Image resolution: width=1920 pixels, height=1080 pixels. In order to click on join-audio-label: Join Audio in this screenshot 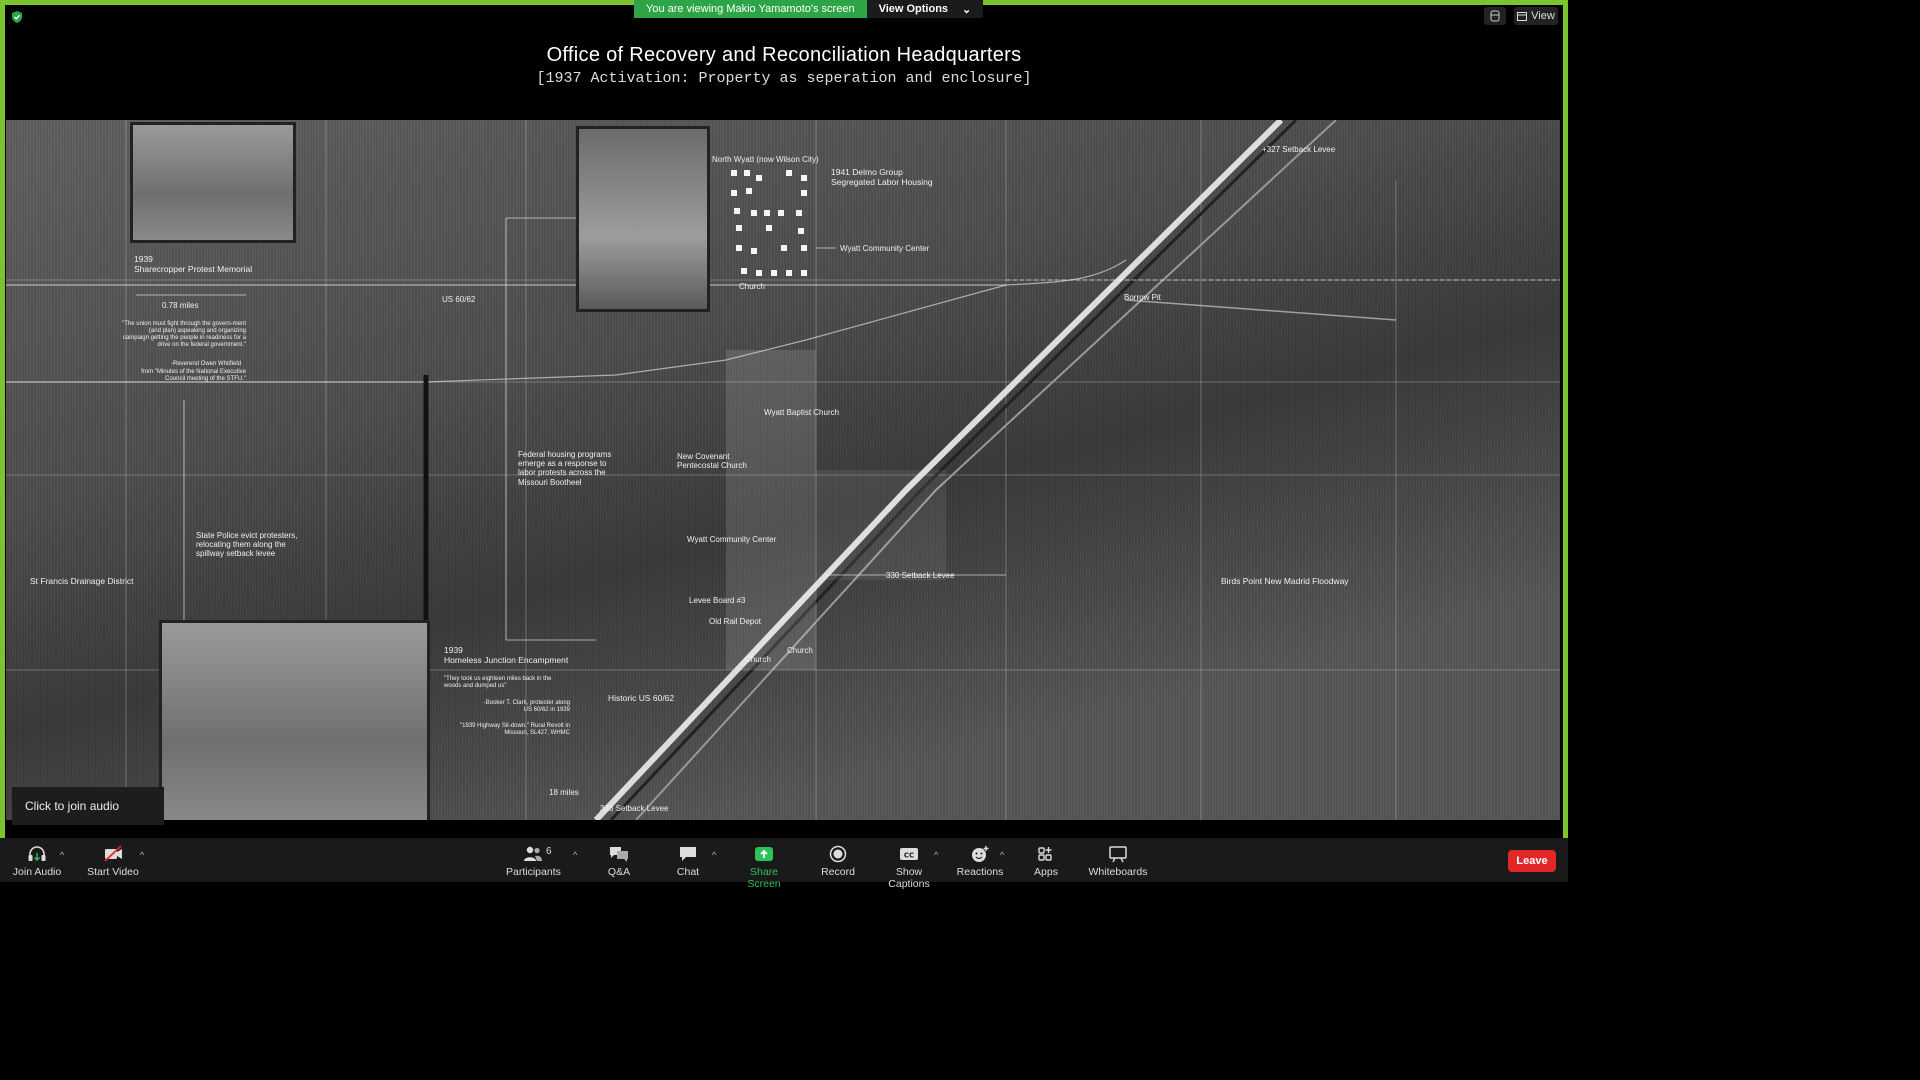, I will do `click(37, 872)`.